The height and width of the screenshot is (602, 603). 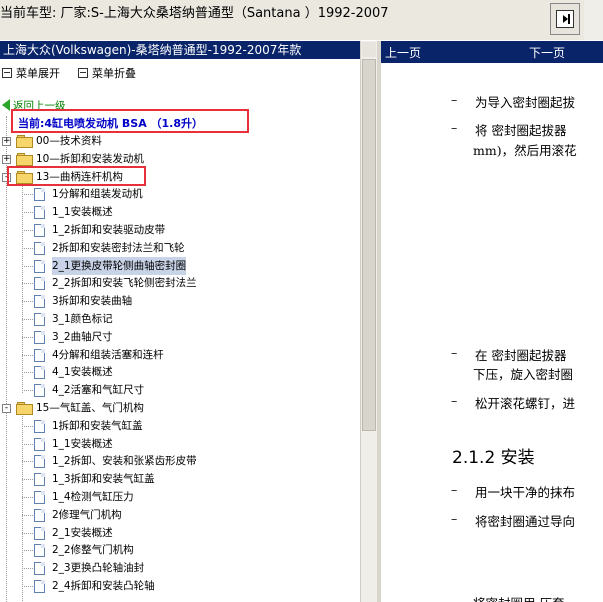 What do you see at coordinates (521, 355) in the screenshot?
I see `document-text-line: 在 密封圈起拔器` at bounding box center [521, 355].